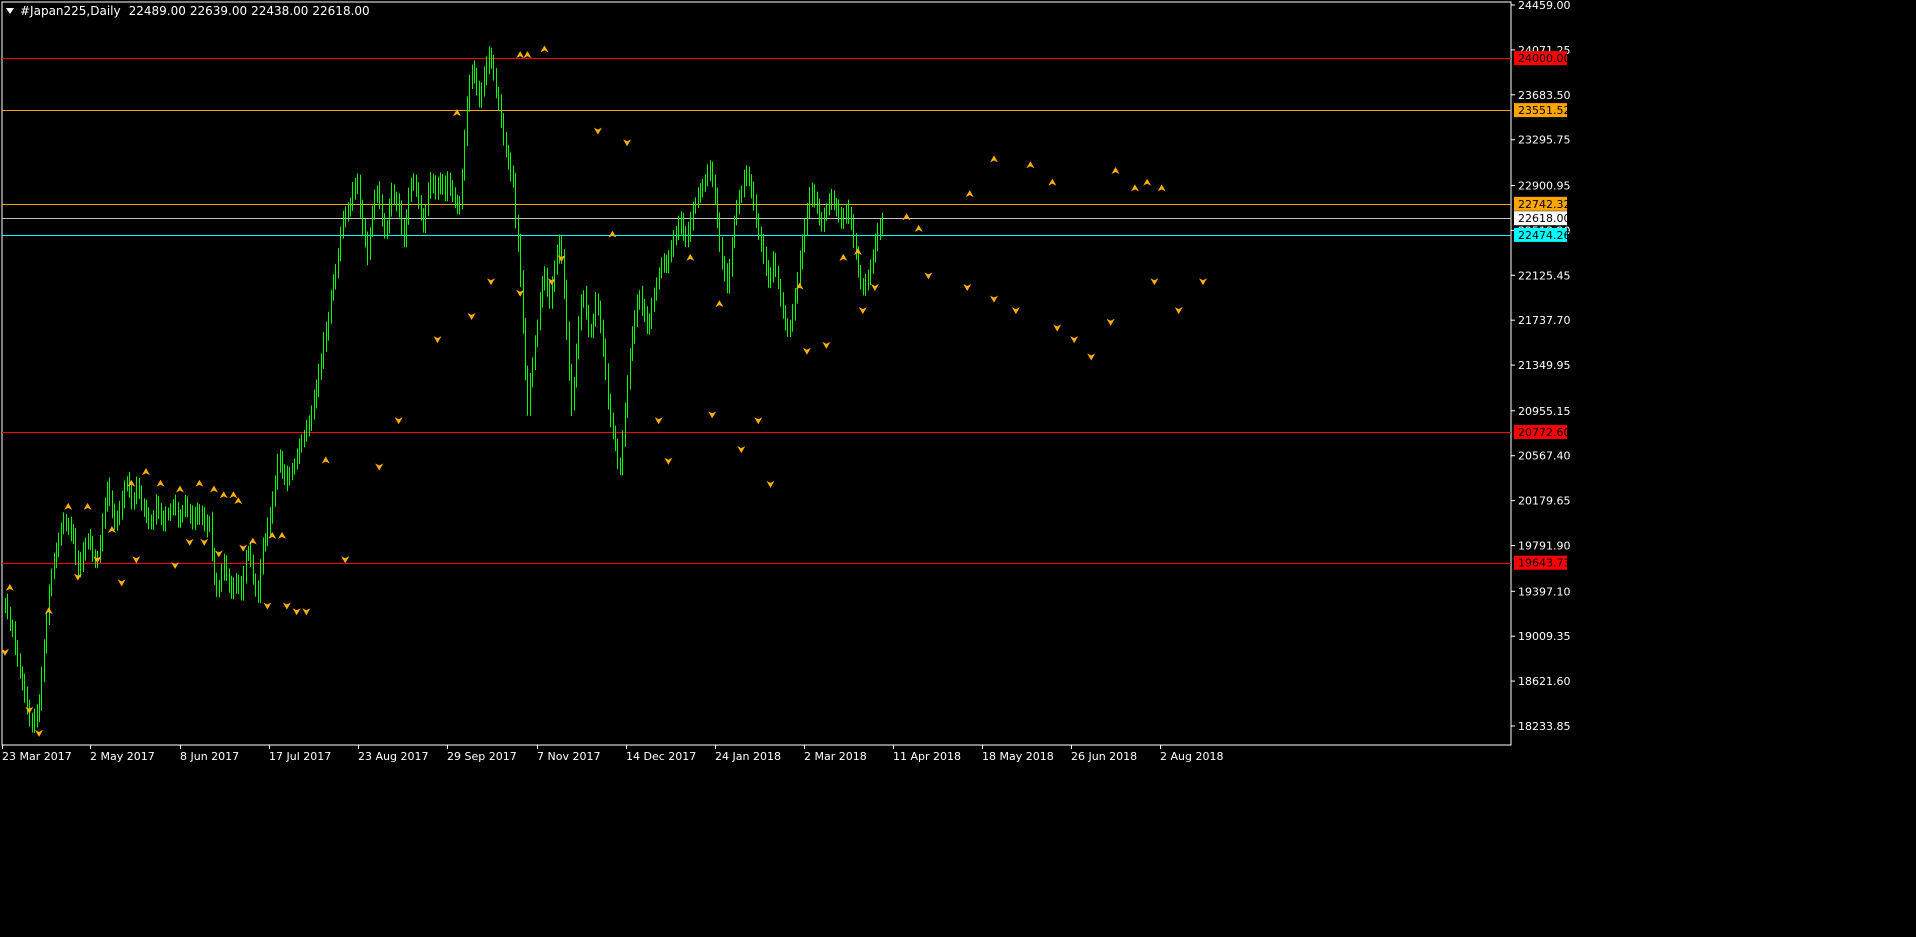 Image resolution: width=1916 pixels, height=937 pixels. What do you see at coordinates (1544, 432) in the screenshot?
I see `level-price-label: 20772.60` at bounding box center [1544, 432].